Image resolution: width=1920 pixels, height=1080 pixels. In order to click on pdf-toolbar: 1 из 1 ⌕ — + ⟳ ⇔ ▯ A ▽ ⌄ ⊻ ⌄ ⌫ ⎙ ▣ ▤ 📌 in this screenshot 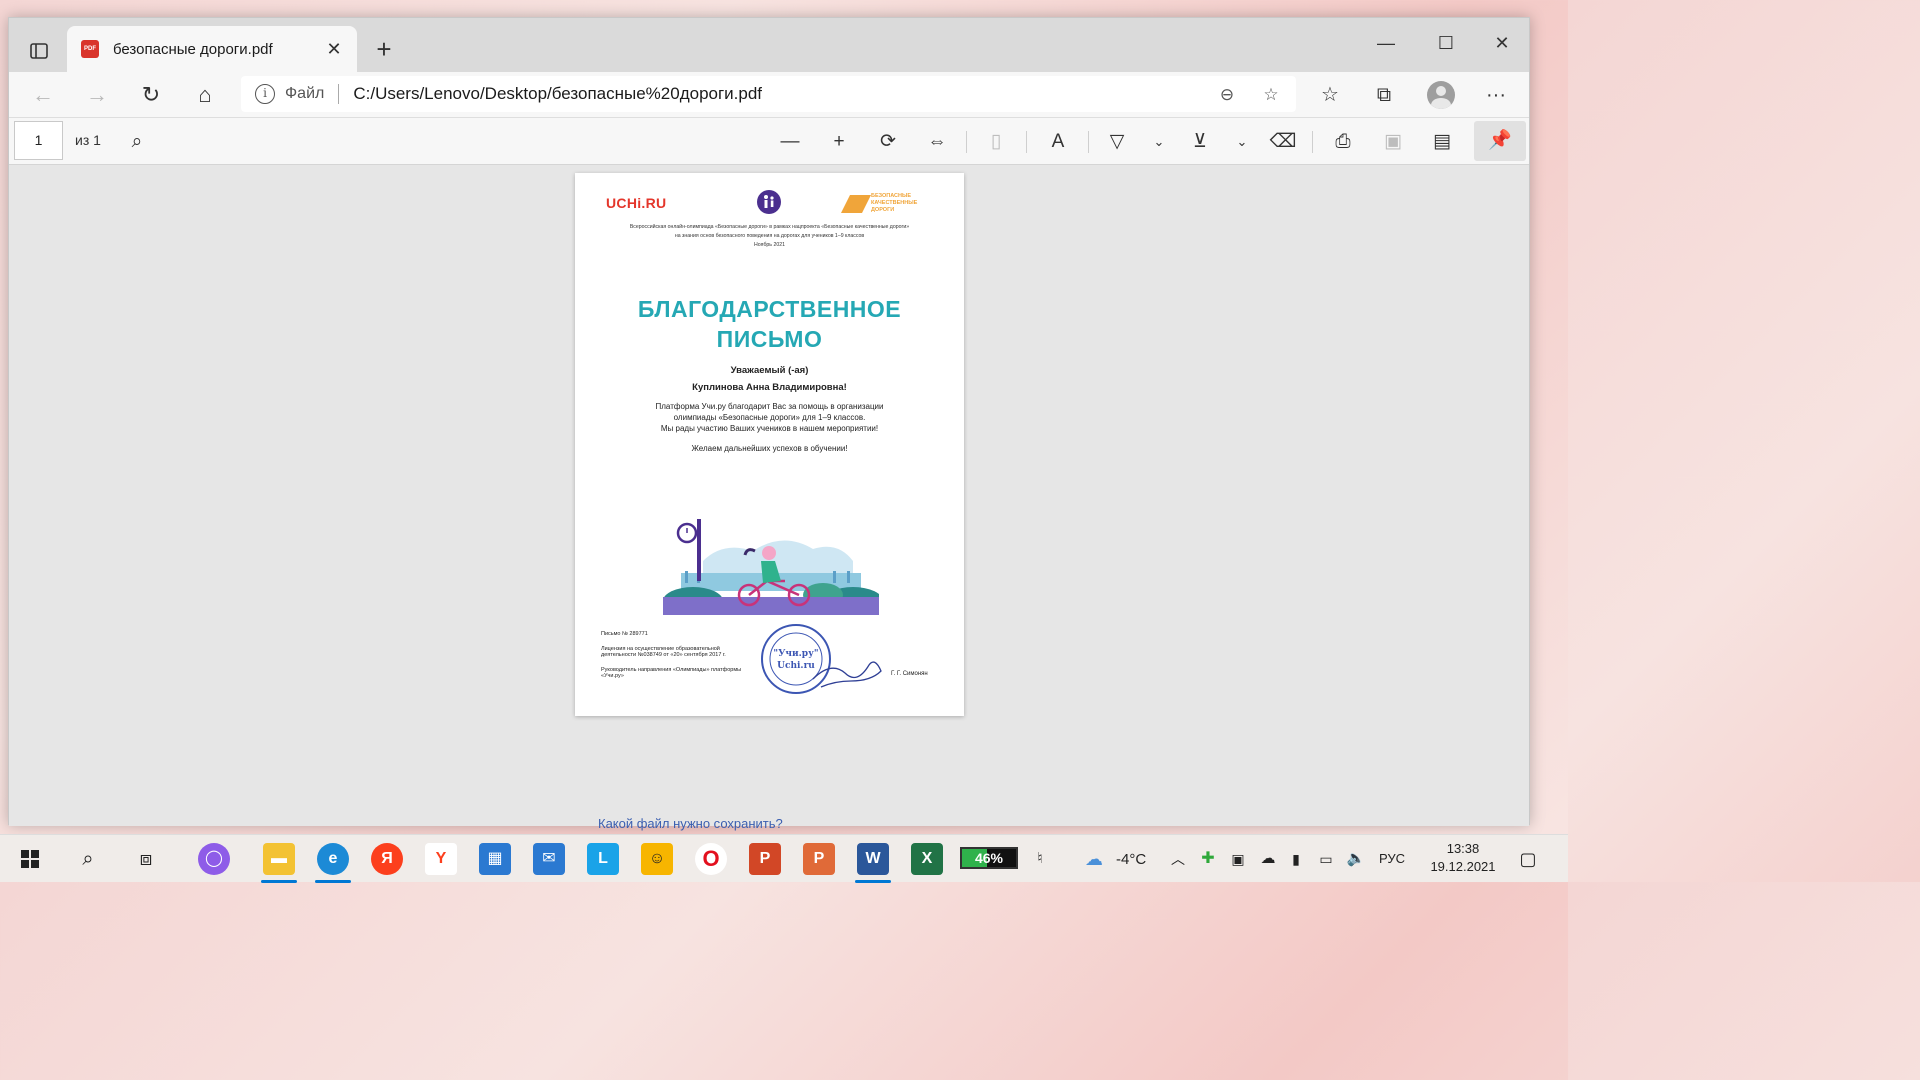, I will do `click(769, 141)`.